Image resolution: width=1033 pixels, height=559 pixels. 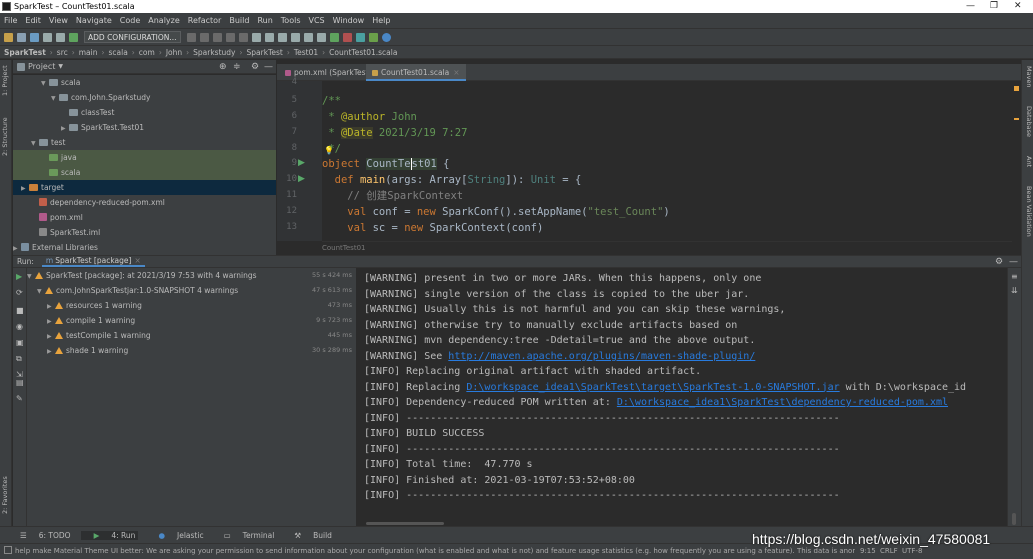 What do you see at coordinates (5, 495) in the screenshot?
I see `favorites-tool-tab: 2: Favorites` at bounding box center [5, 495].